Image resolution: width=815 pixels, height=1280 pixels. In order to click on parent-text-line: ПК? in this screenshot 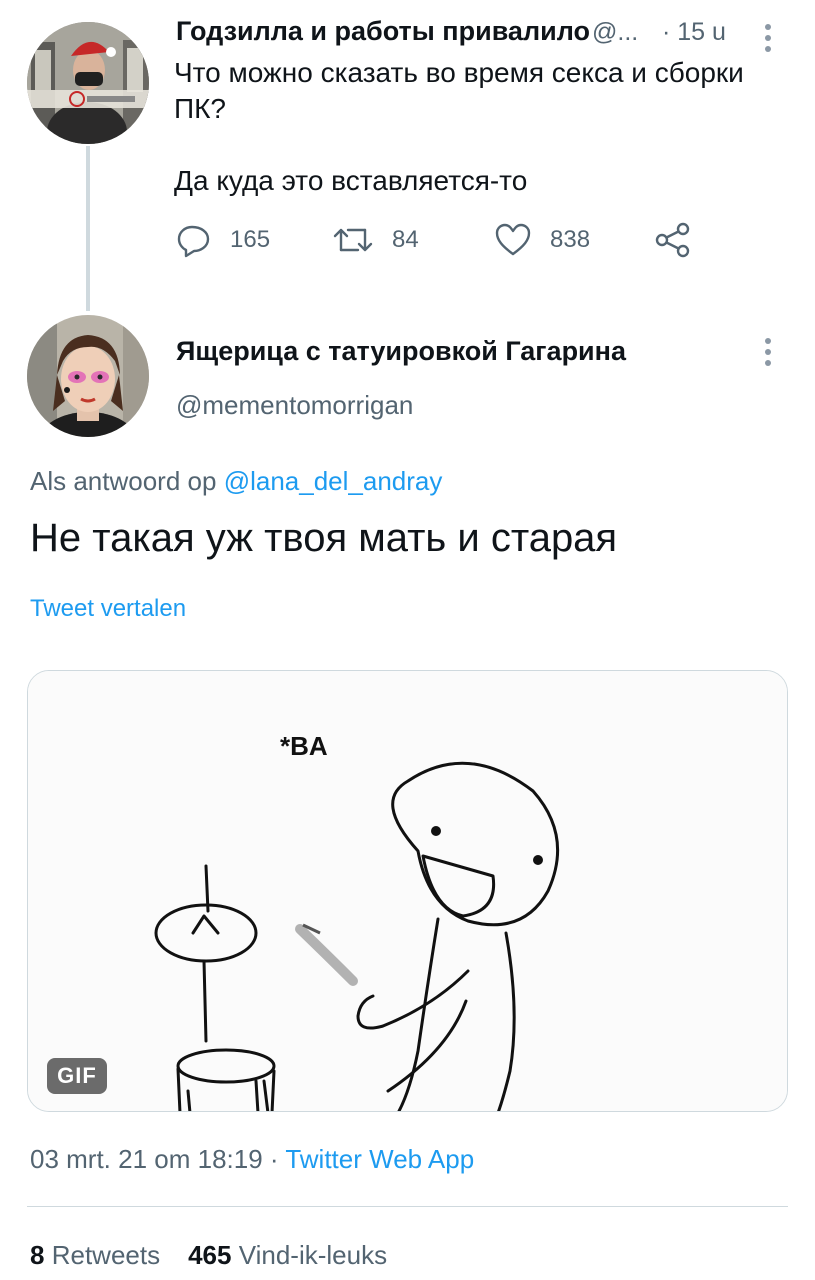, I will do `click(200, 108)`.